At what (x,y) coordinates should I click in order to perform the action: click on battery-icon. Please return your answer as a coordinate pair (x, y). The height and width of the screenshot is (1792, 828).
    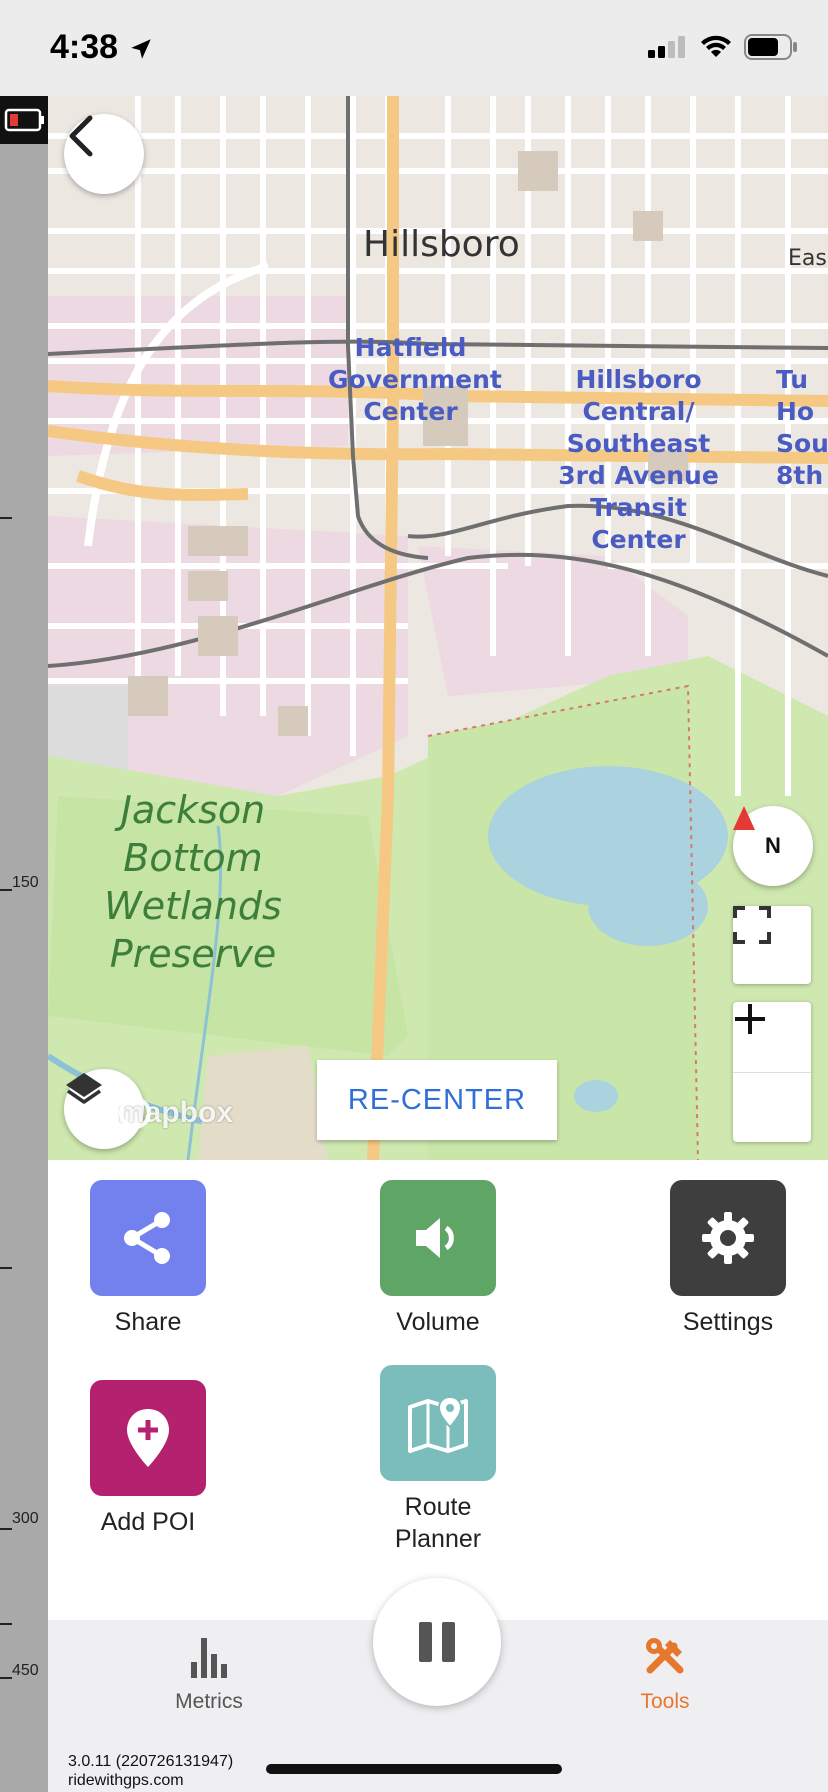
    Looking at the image, I should click on (770, 47).